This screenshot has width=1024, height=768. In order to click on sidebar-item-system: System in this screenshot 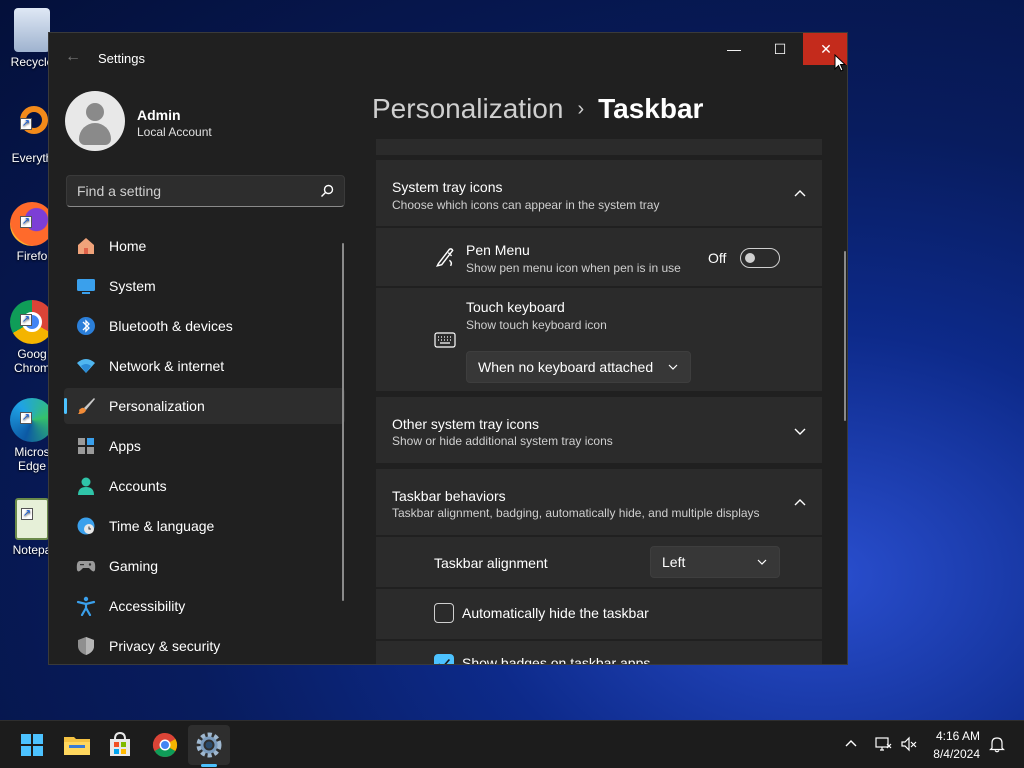, I will do `click(204, 286)`.